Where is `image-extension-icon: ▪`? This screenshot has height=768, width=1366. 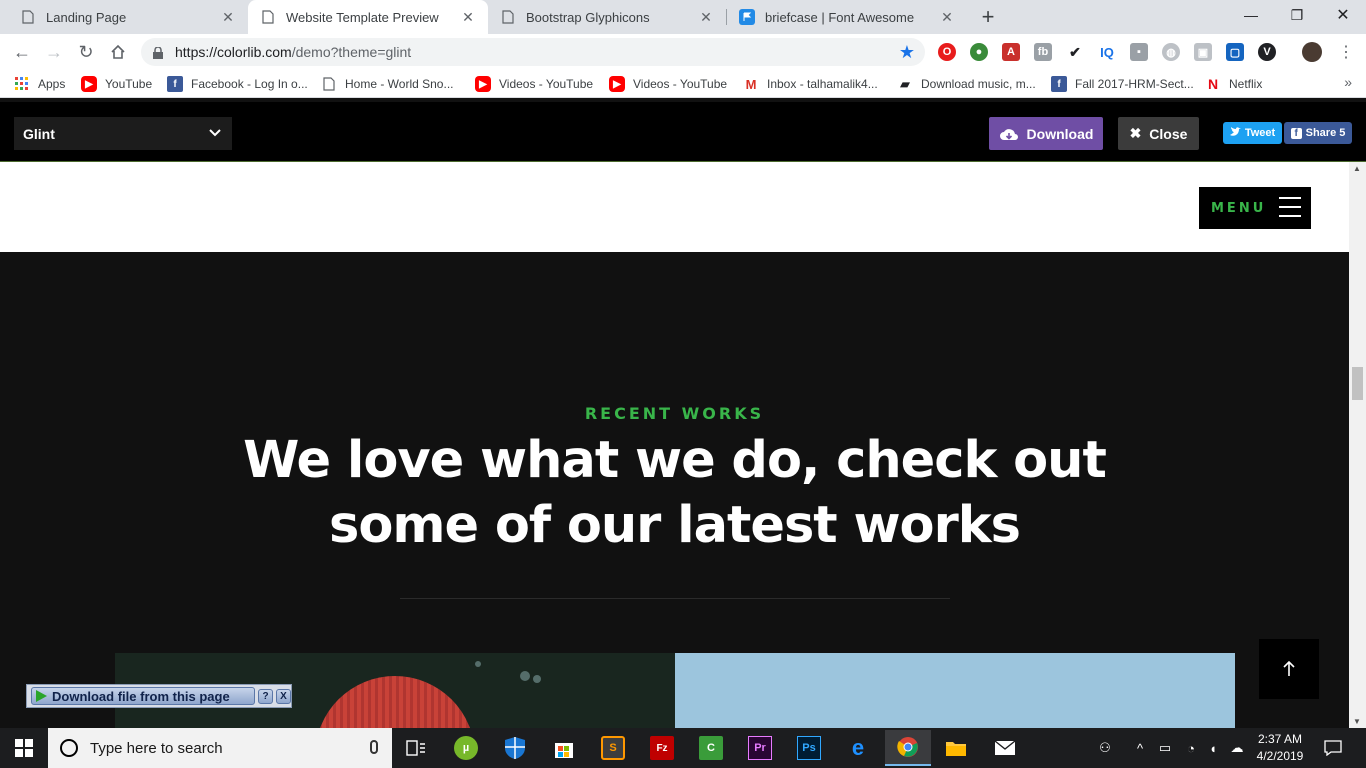
image-extension-icon: ▪ is located at coordinates (1139, 52).